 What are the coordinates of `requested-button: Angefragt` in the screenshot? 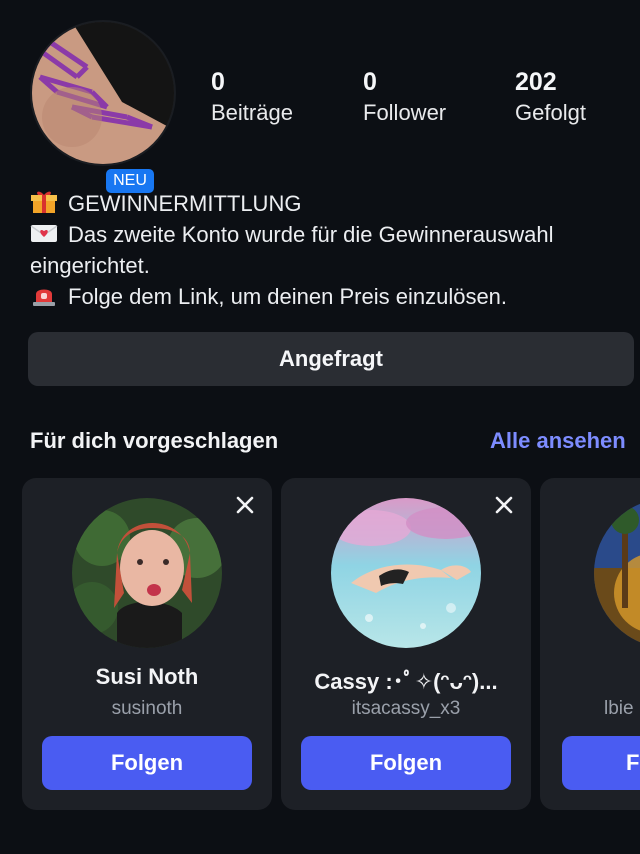 It's located at (331, 359).